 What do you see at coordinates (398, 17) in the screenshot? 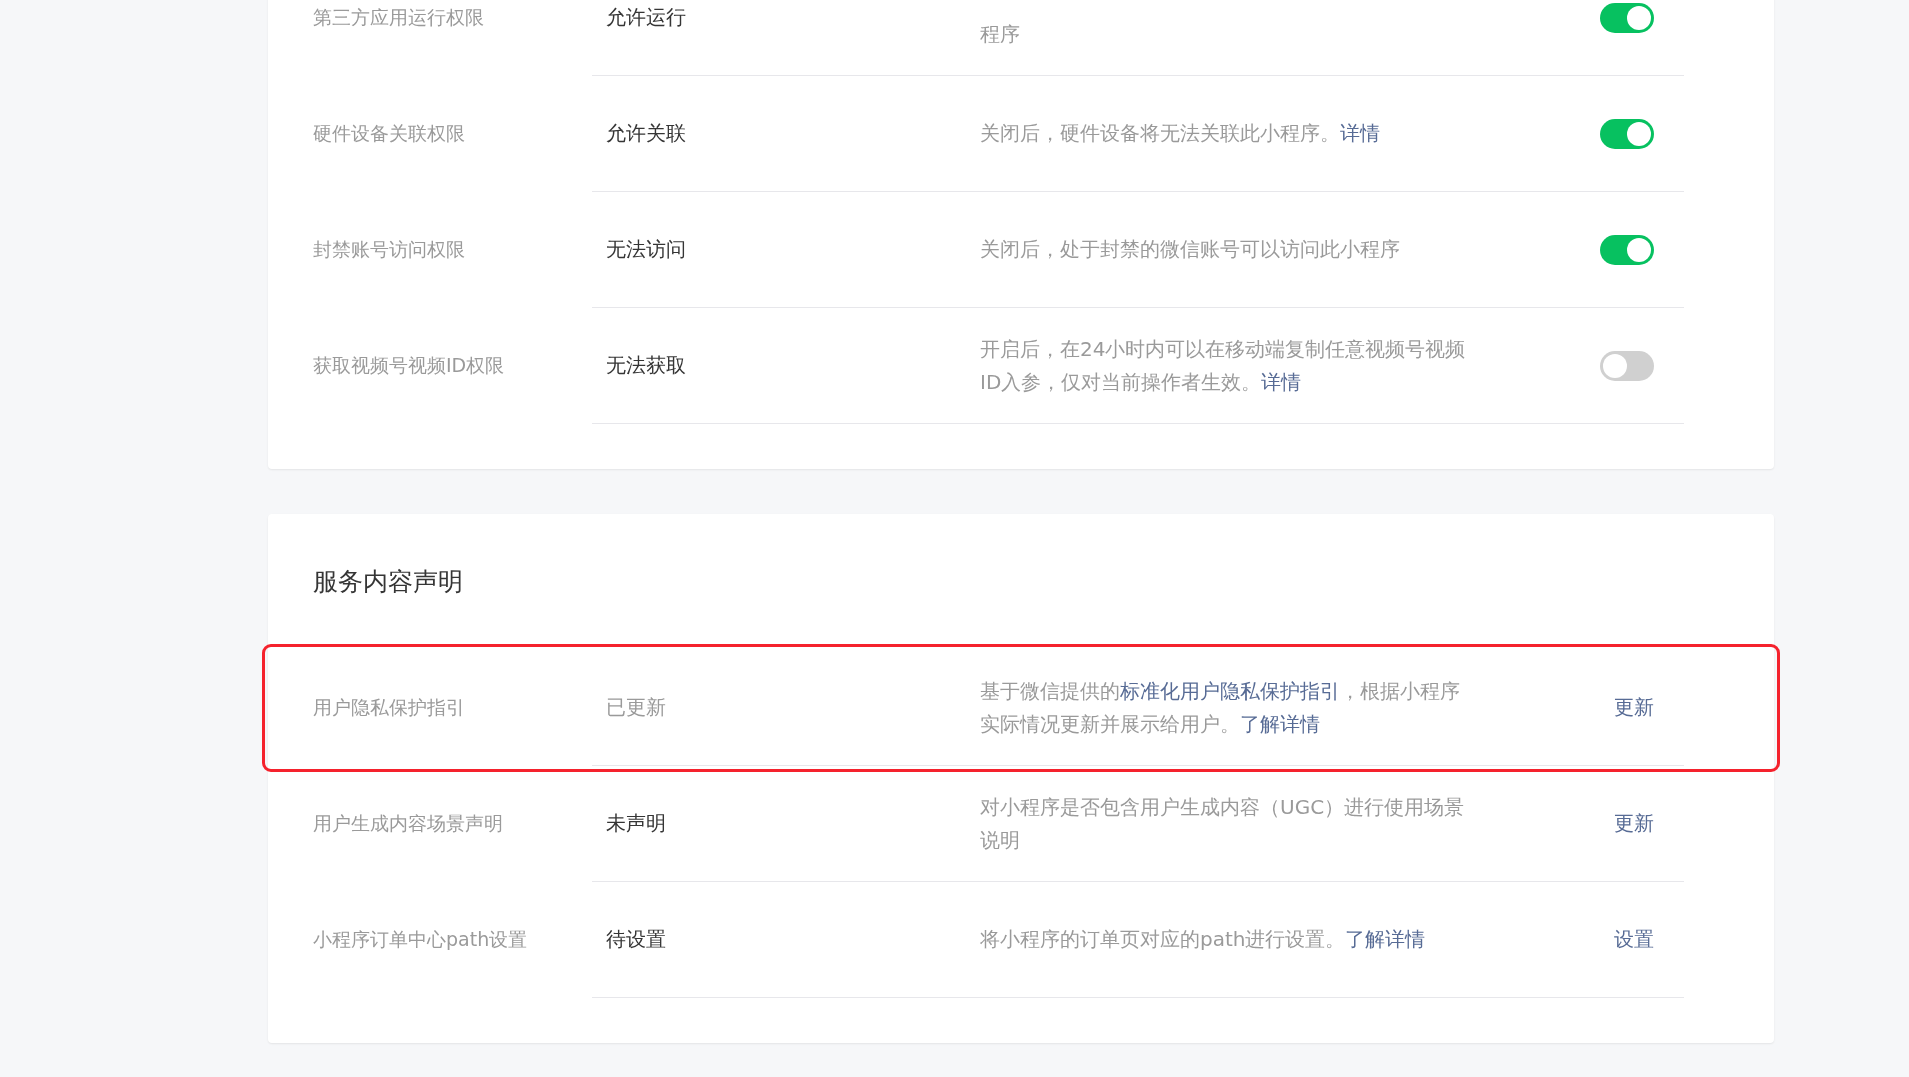
I see `setting-label: 第三方应用运行权限` at bounding box center [398, 17].